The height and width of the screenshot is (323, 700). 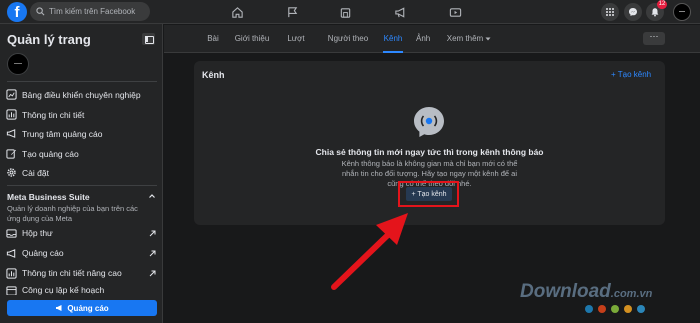 What do you see at coordinates (81, 233) in the screenshot?
I see `sidebar-link-inbox: Hộp thư` at bounding box center [81, 233].